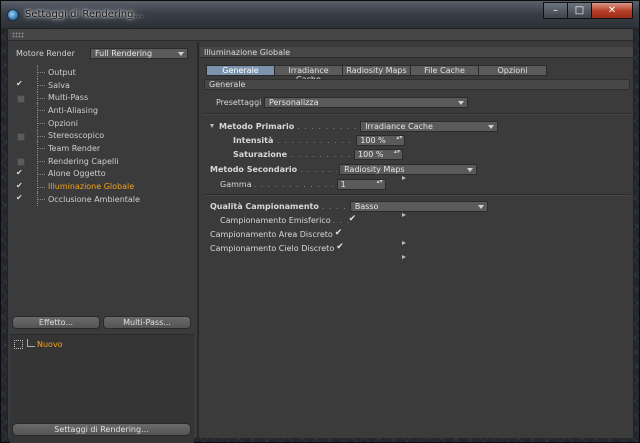 The width and height of the screenshot is (640, 443). I want to click on settings-tree-item-label: Rendering Capelli, so click(83, 161).